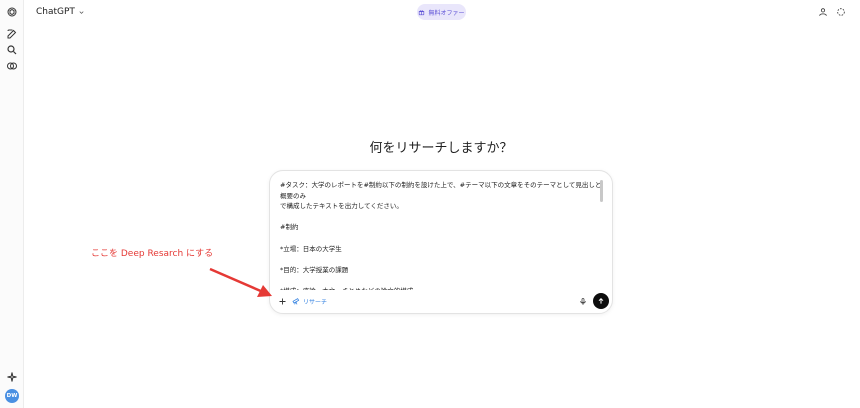 The image size is (860, 408). I want to click on gift-icon, so click(422, 12).